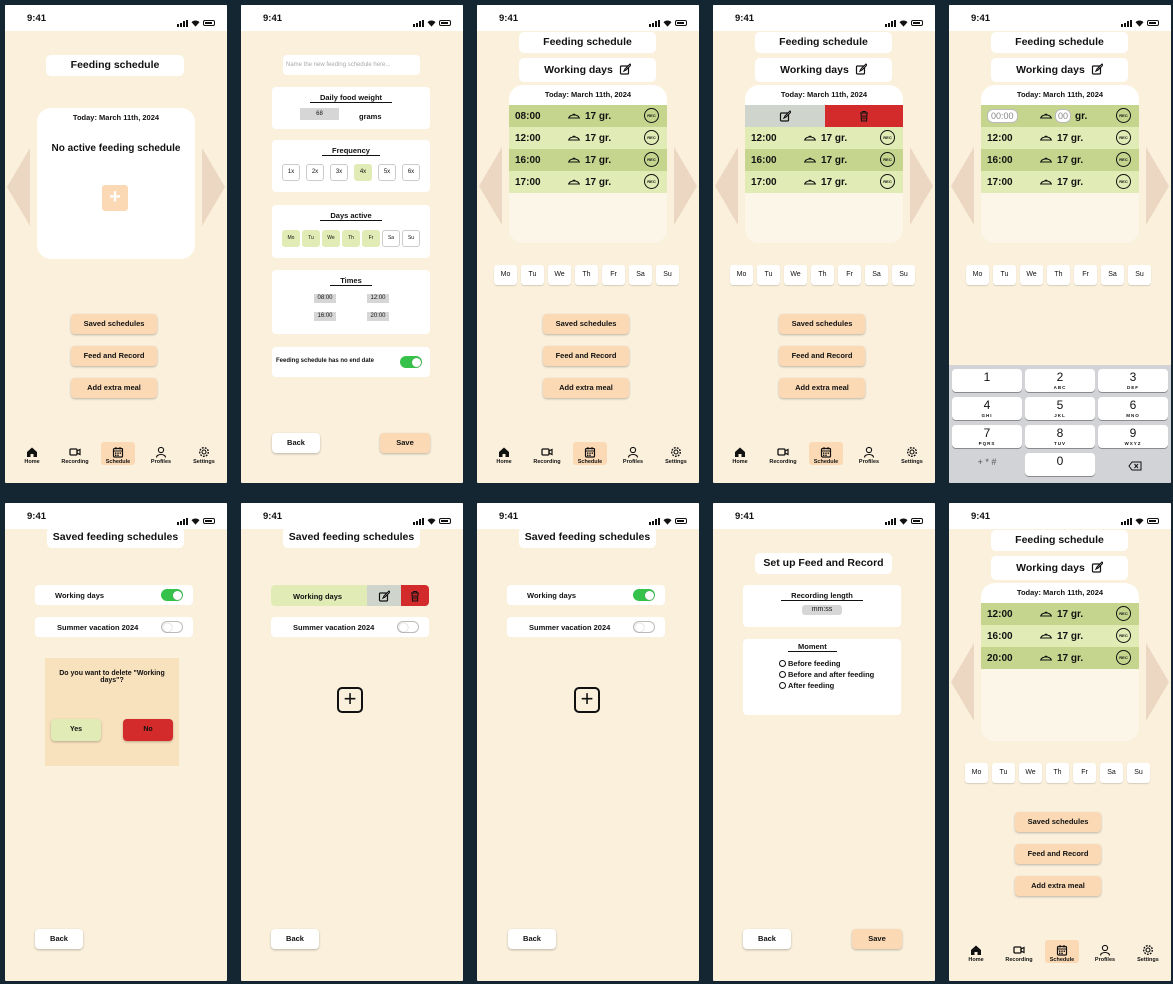 The width and height of the screenshot is (1173, 984). I want to click on no-button: No, so click(148, 730).